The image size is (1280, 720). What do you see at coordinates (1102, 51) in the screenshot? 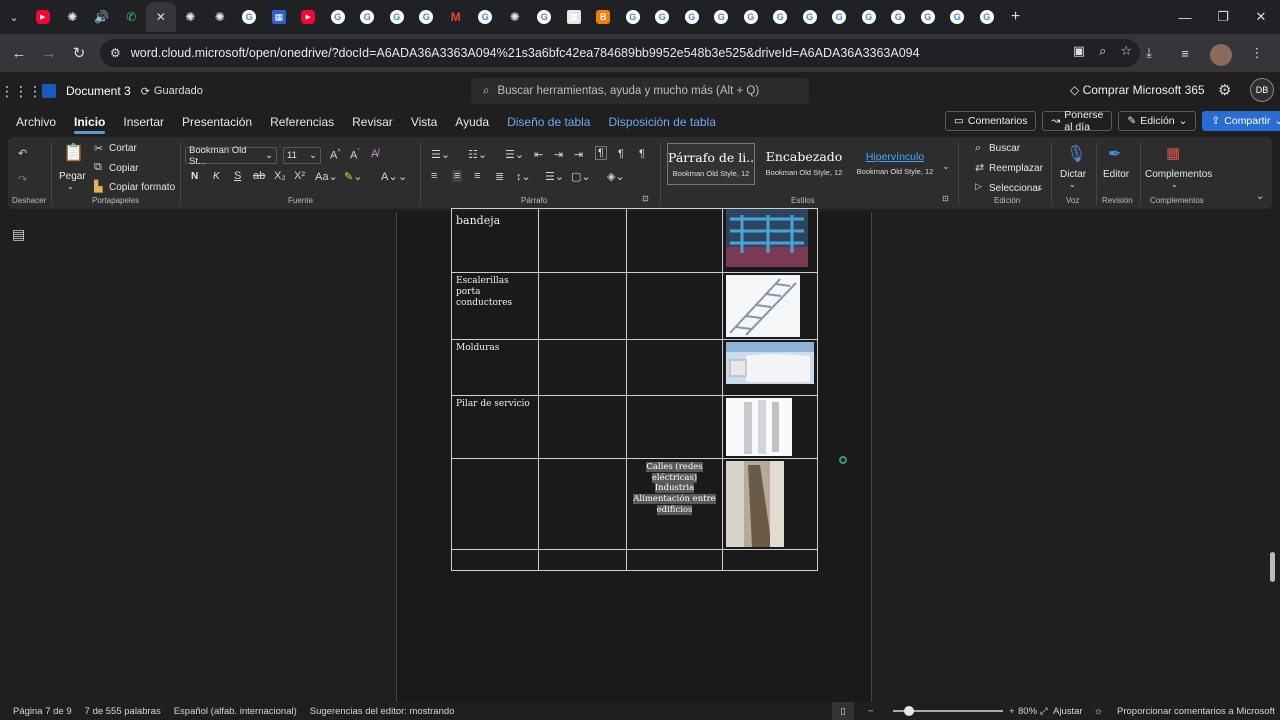
I see `zoom-icon: ⌕` at bounding box center [1102, 51].